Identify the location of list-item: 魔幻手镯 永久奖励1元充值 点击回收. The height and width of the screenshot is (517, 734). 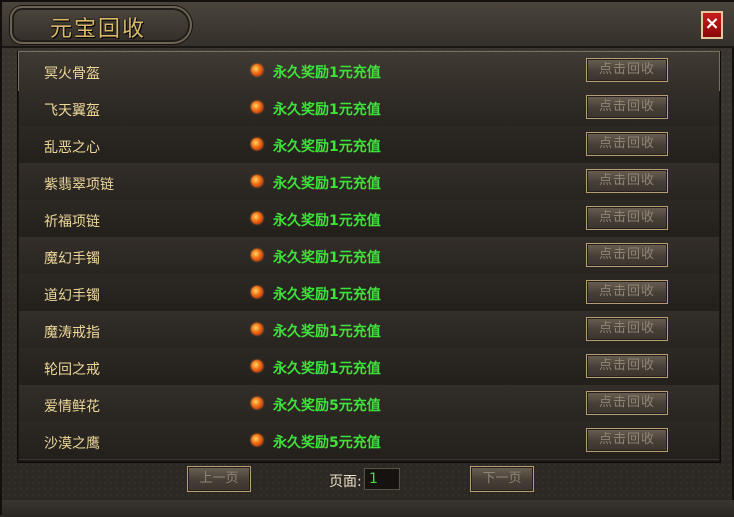
(369, 256).